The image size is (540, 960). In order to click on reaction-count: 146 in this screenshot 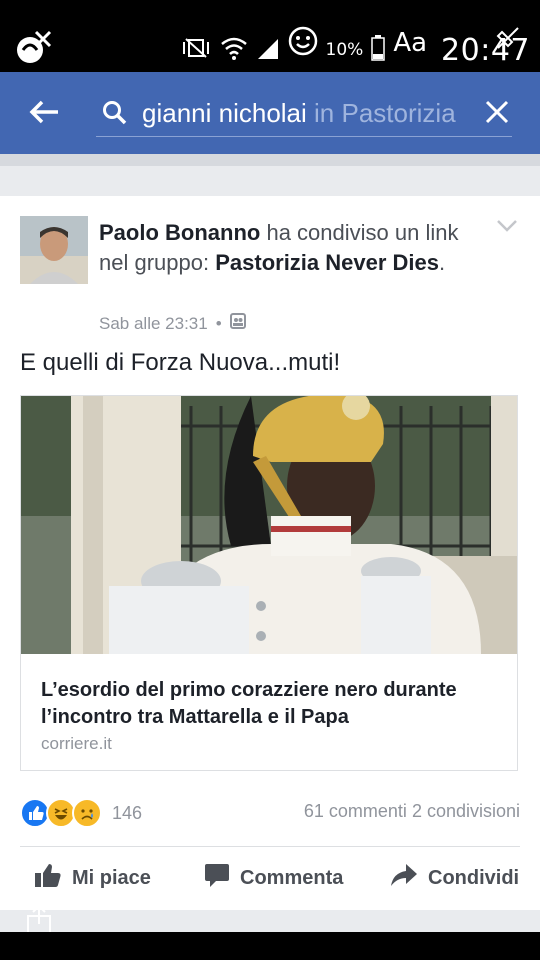, I will do `click(127, 812)`.